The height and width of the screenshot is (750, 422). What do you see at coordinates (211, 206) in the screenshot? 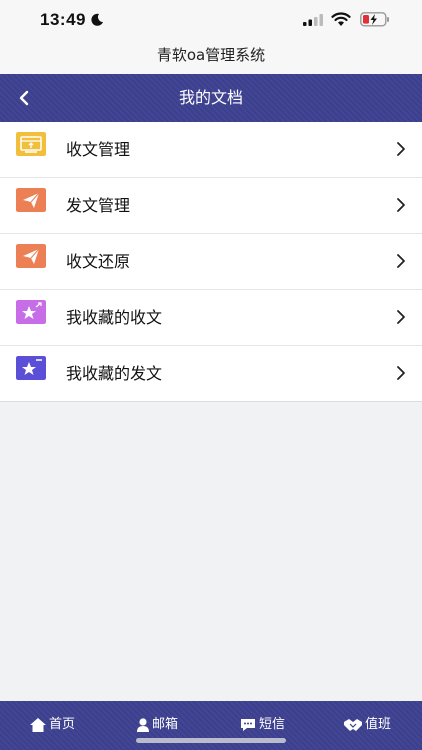
I see `menu-item-sent-docs: 发文管理` at bounding box center [211, 206].